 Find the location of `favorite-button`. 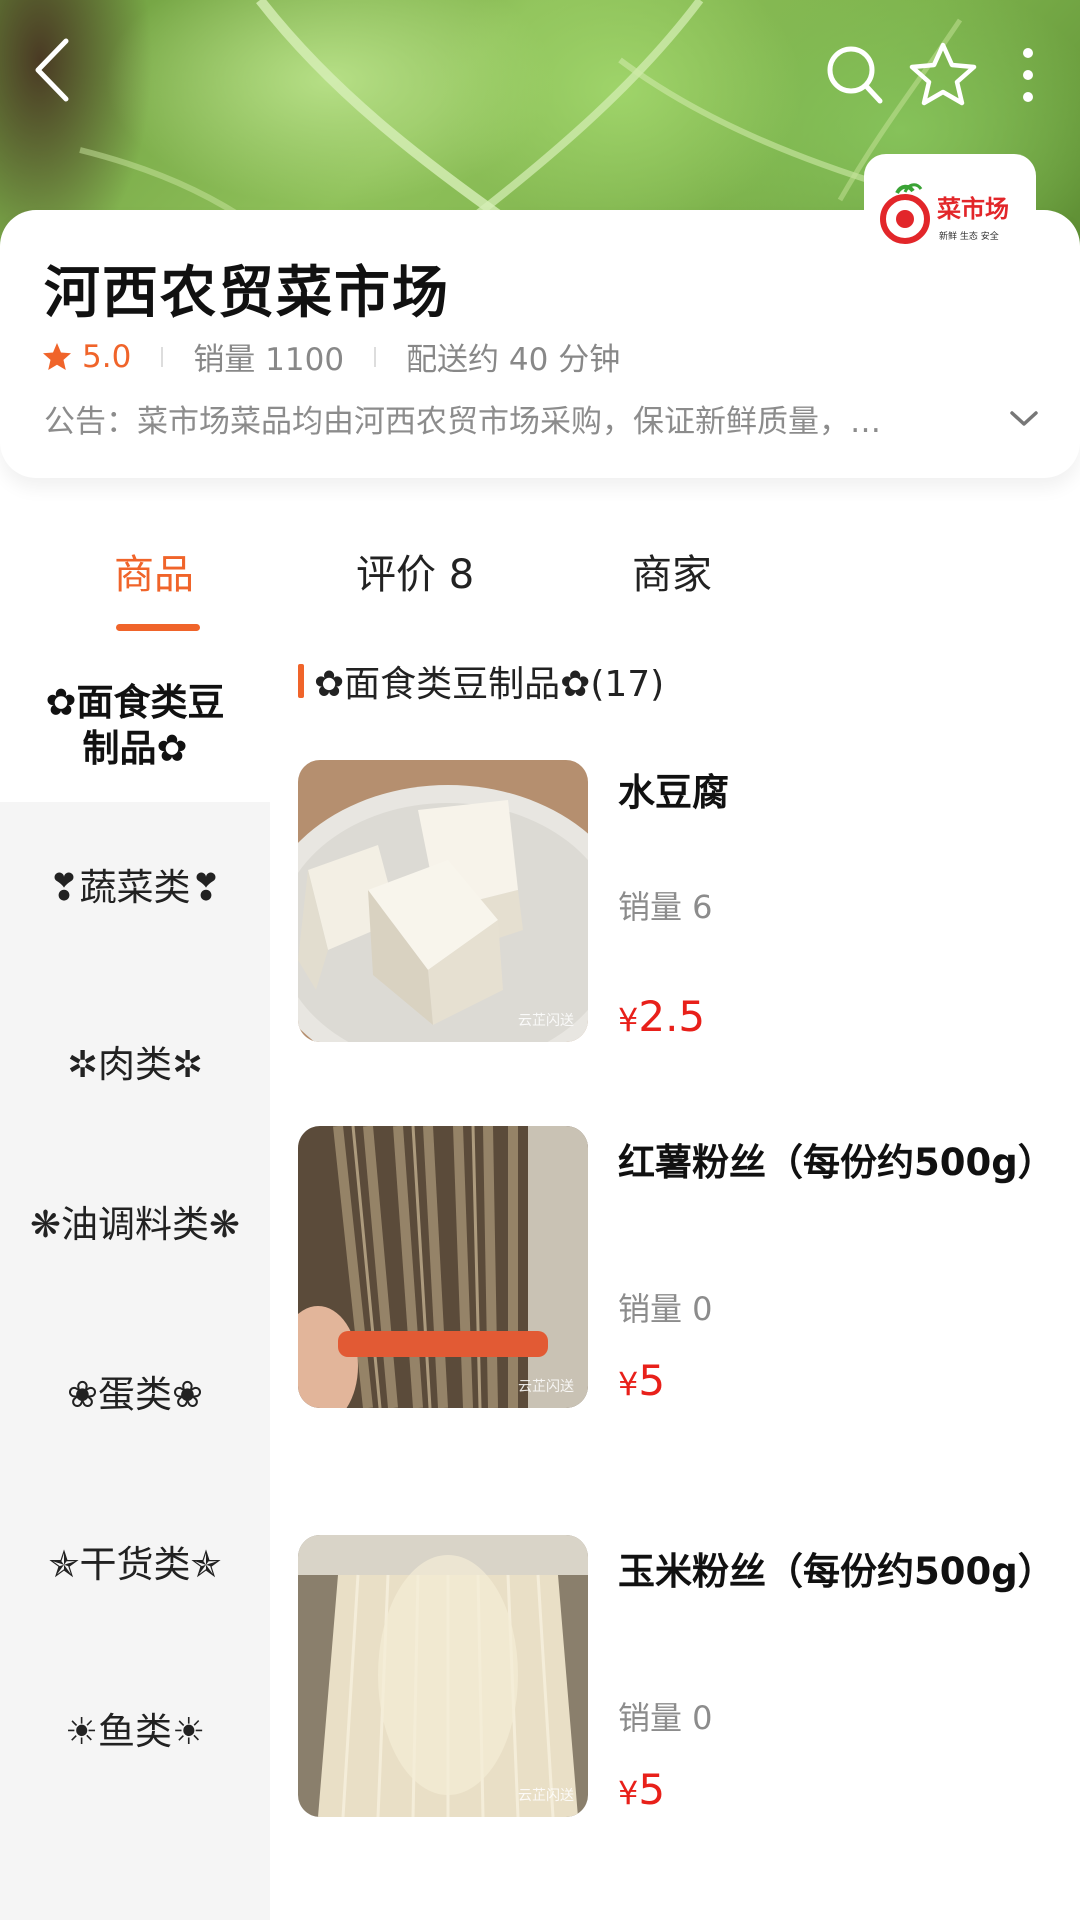

favorite-button is located at coordinates (943, 74).